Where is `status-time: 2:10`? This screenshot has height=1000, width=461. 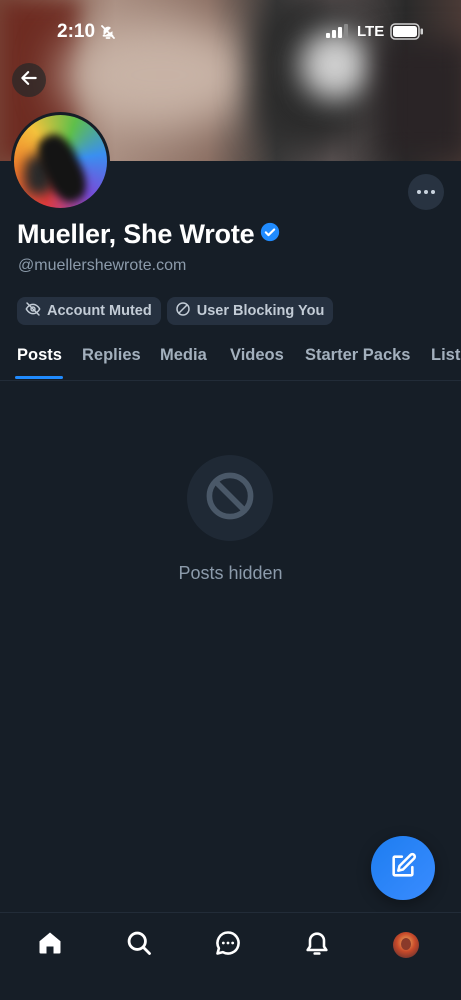 status-time: 2:10 is located at coordinates (76, 31).